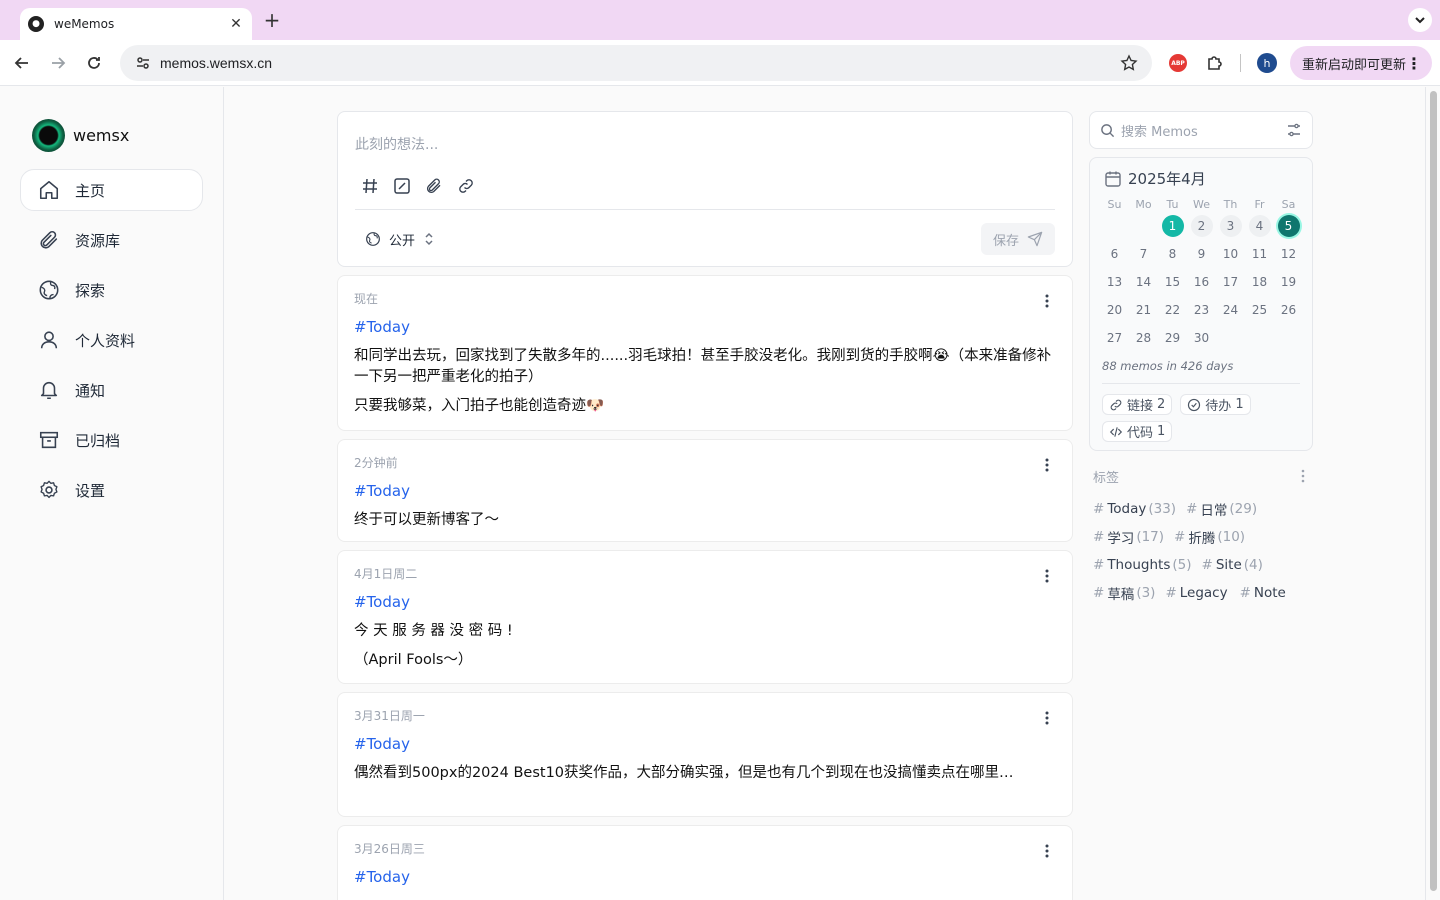  What do you see at coordinates (111, 240) in the screenshot?
I see `sidebar-item-resources: 资源库` at bounding box center [111, 240].